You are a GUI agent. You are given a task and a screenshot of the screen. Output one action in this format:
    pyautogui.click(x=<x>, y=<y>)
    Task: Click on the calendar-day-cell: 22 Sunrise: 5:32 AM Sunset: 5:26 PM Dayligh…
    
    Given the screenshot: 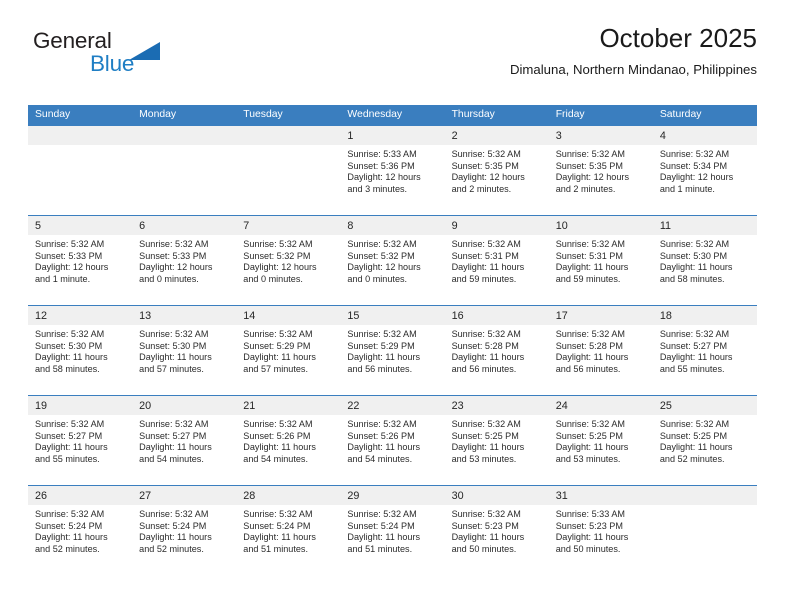 What is the action you would take?
    pyautogui.click(x=392, y=440)
    